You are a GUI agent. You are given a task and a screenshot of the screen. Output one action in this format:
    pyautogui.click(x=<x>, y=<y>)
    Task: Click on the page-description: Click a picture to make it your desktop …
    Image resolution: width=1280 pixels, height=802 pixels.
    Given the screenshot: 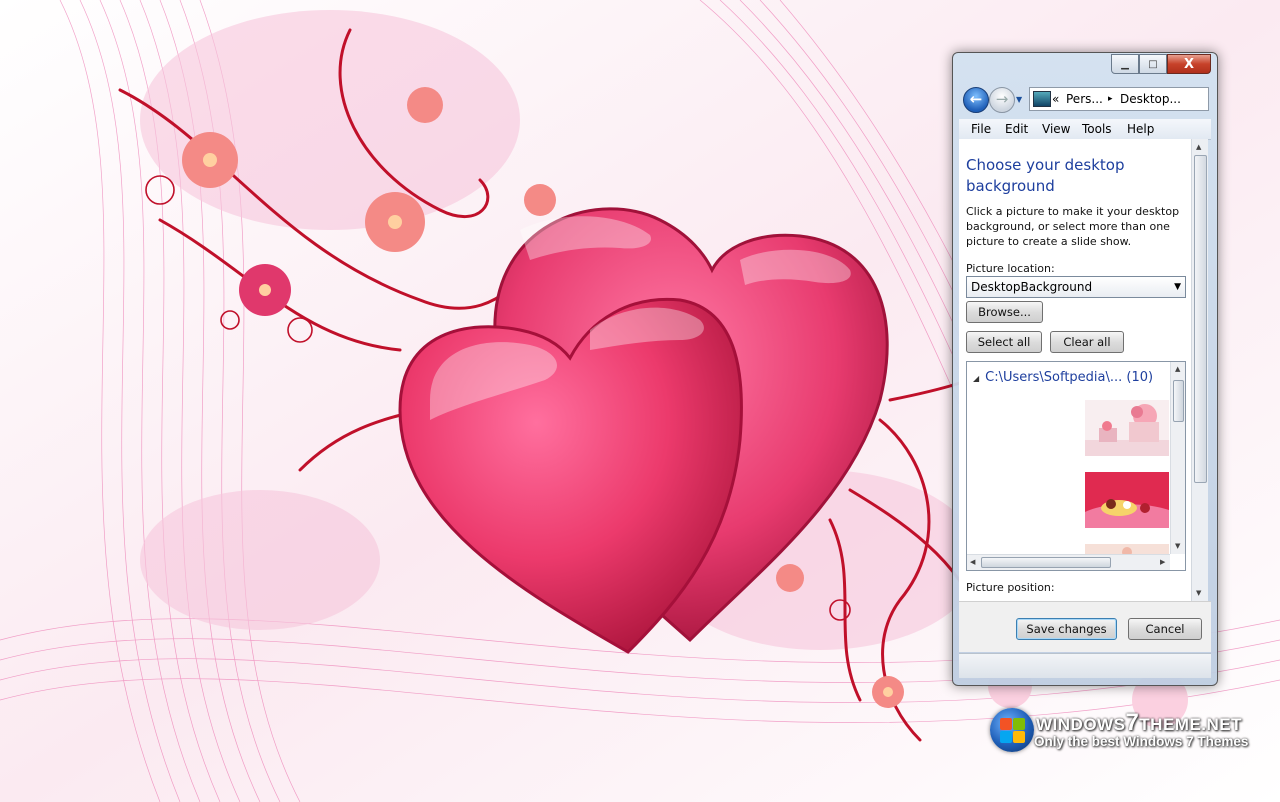 What is the action you would take?
    pyautogui.click(x=1073, y=226)
    